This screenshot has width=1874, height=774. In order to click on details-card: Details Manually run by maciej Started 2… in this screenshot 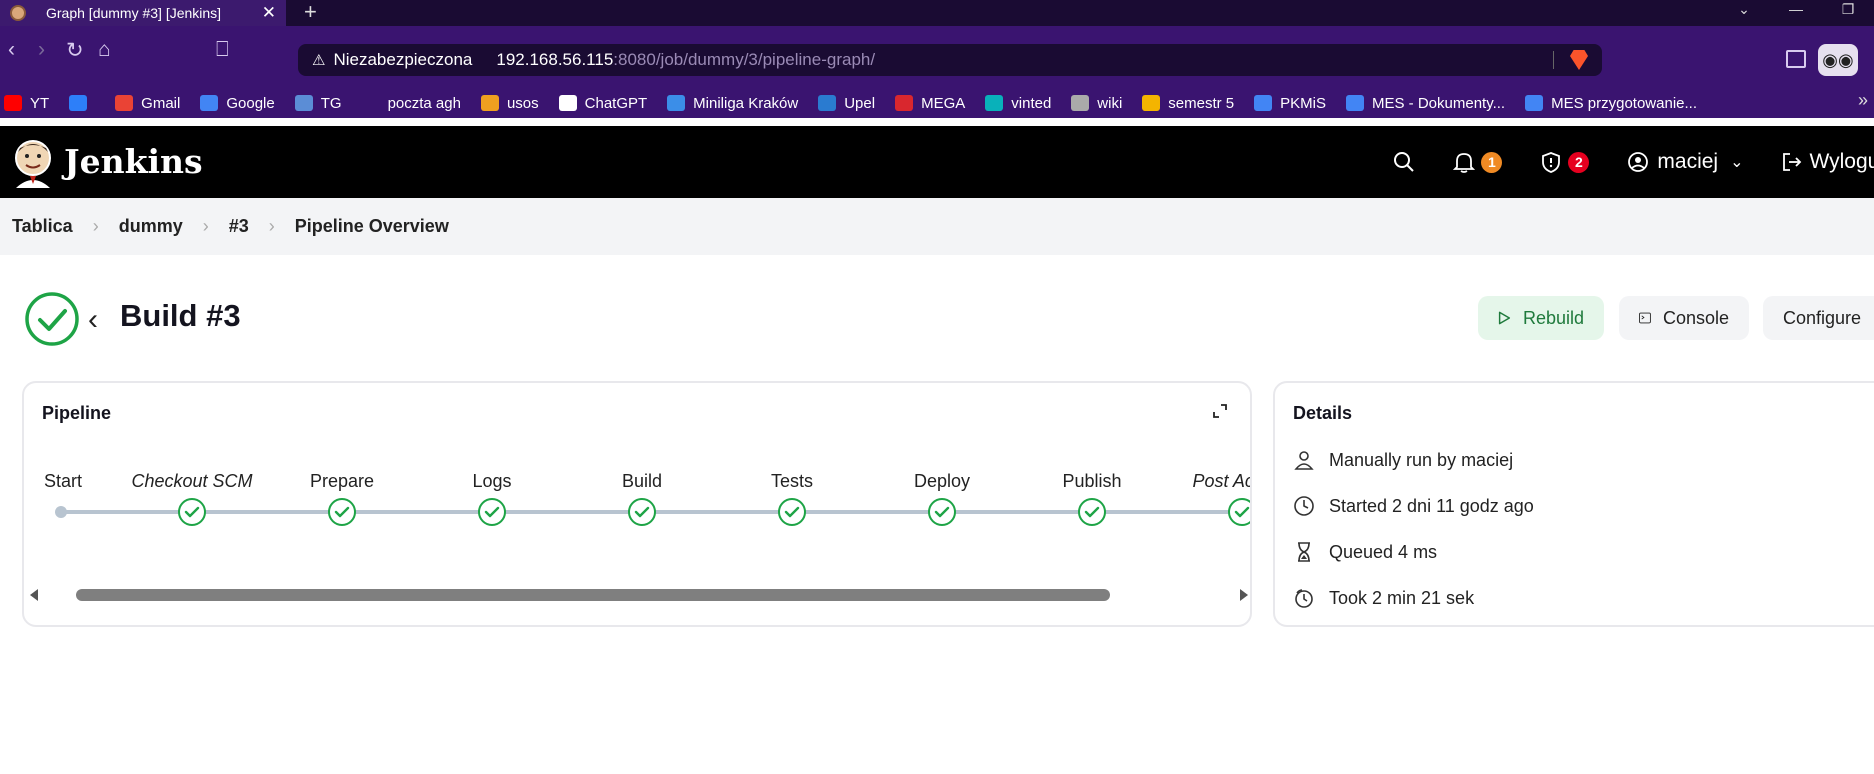, I will do `click(1573, 504)`.